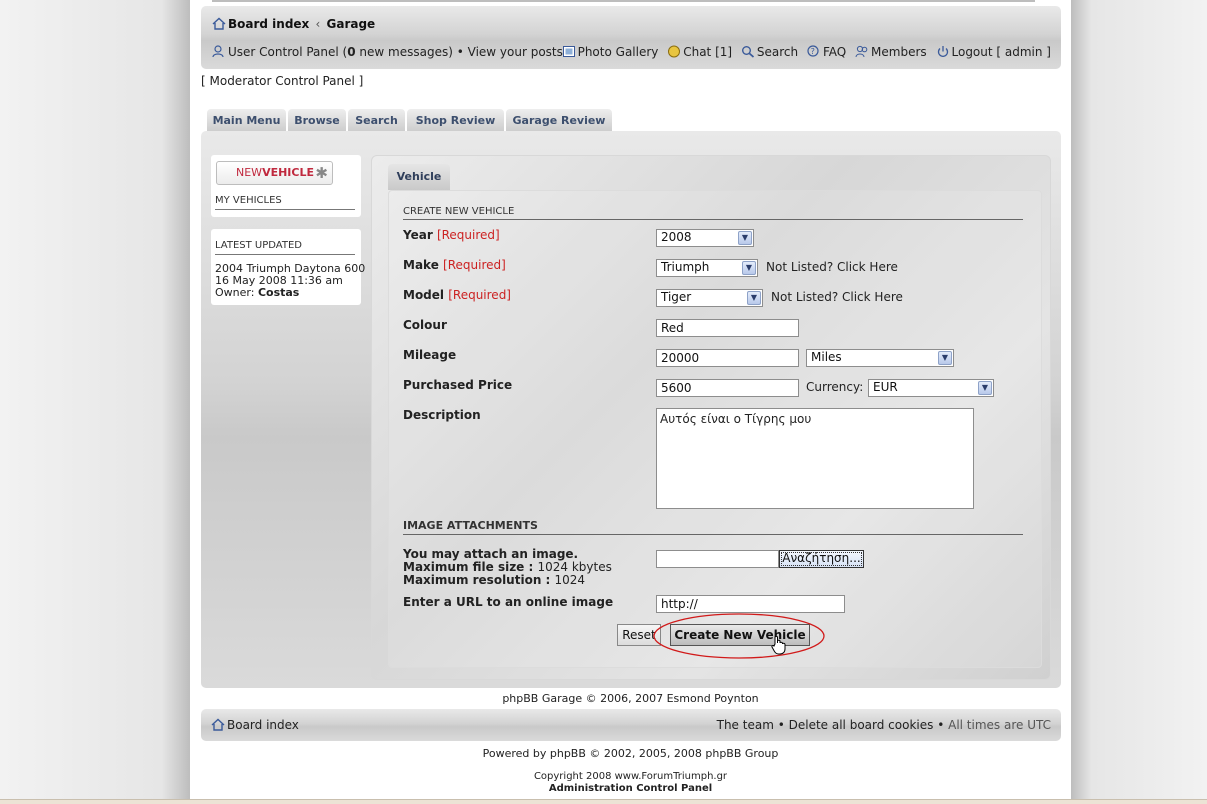  What do you see at coordinates (727, 328) in the screenshot?
I see `colour-input: Red` at bounding box center [727, 328].